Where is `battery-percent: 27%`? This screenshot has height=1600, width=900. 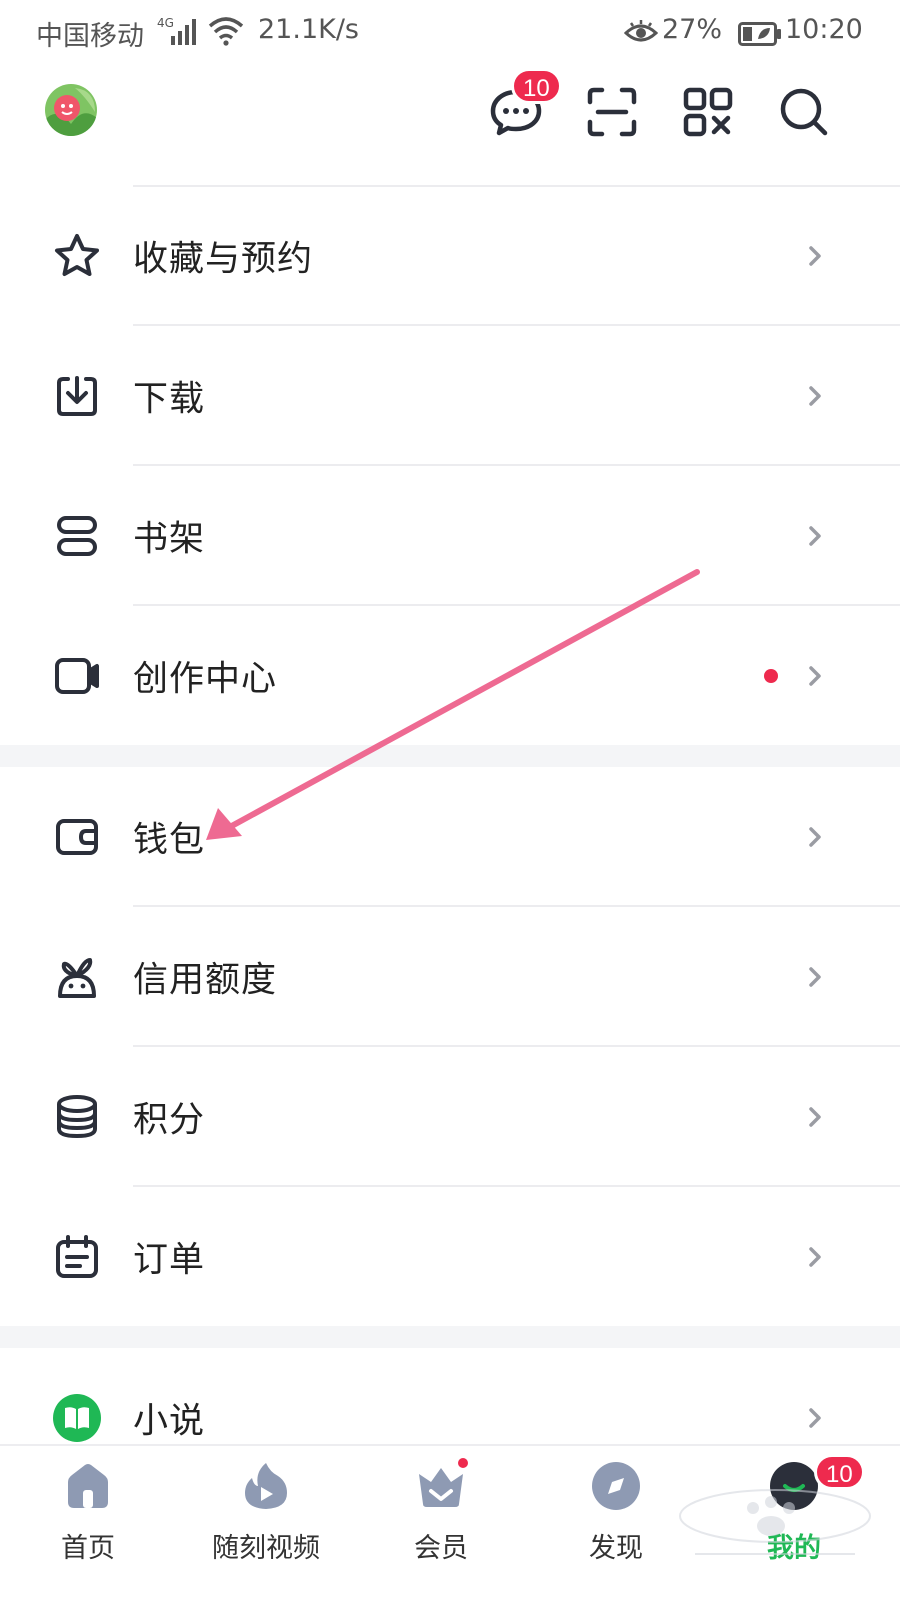 battery-percent: 27% is located at coordinates (692, 29).